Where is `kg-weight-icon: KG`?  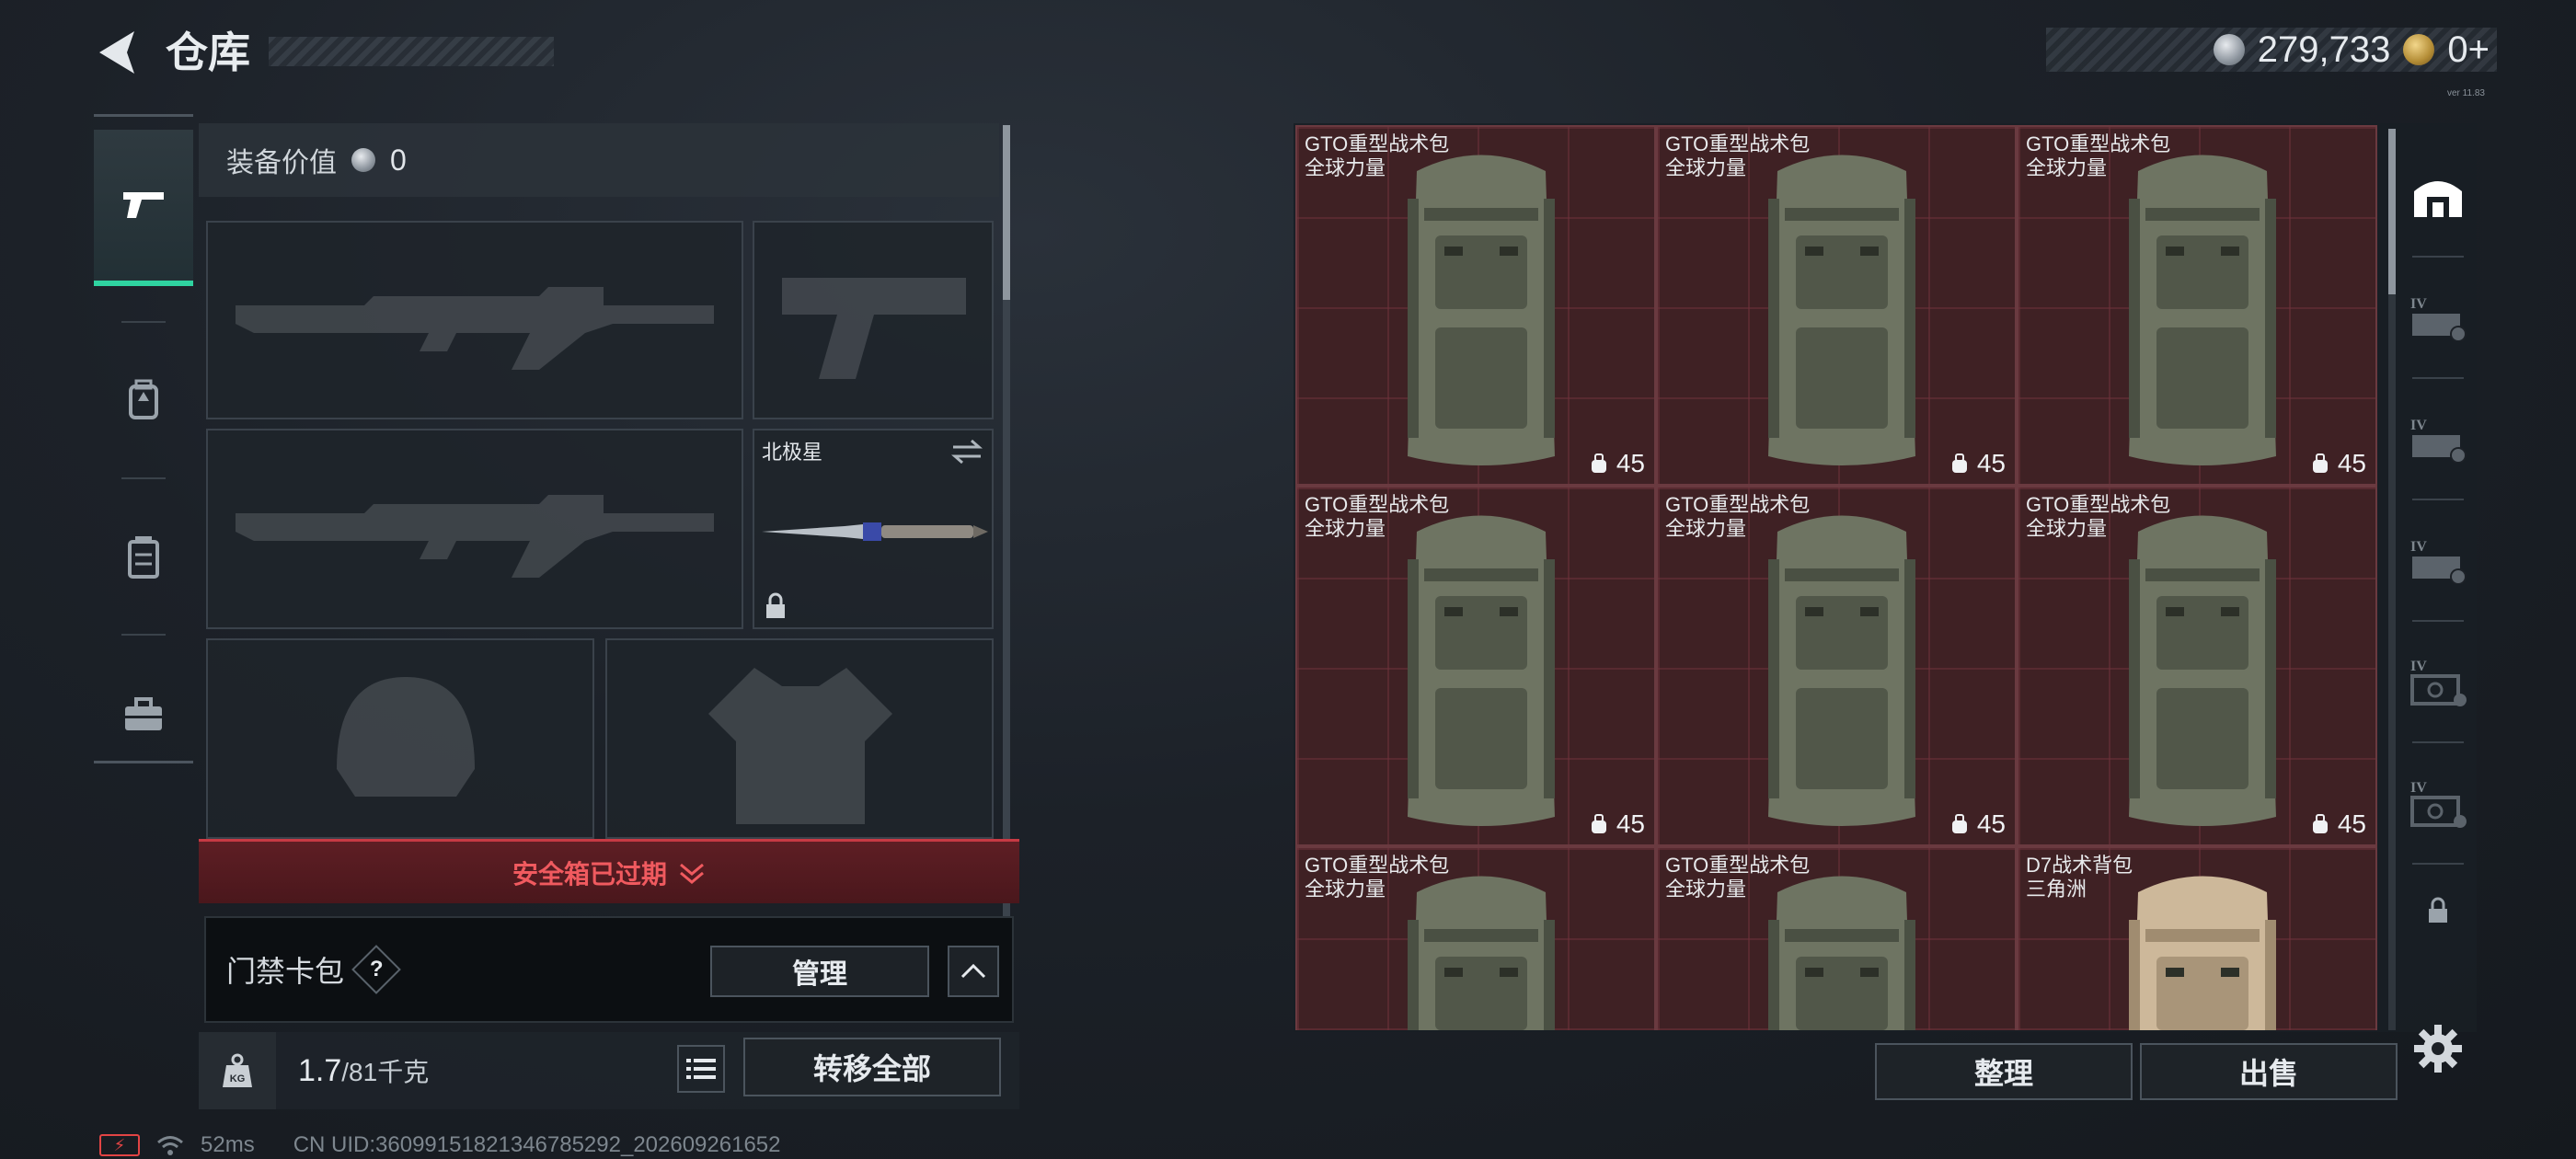
kg-weight-icon: KG is located at coordinates (237, 1070).